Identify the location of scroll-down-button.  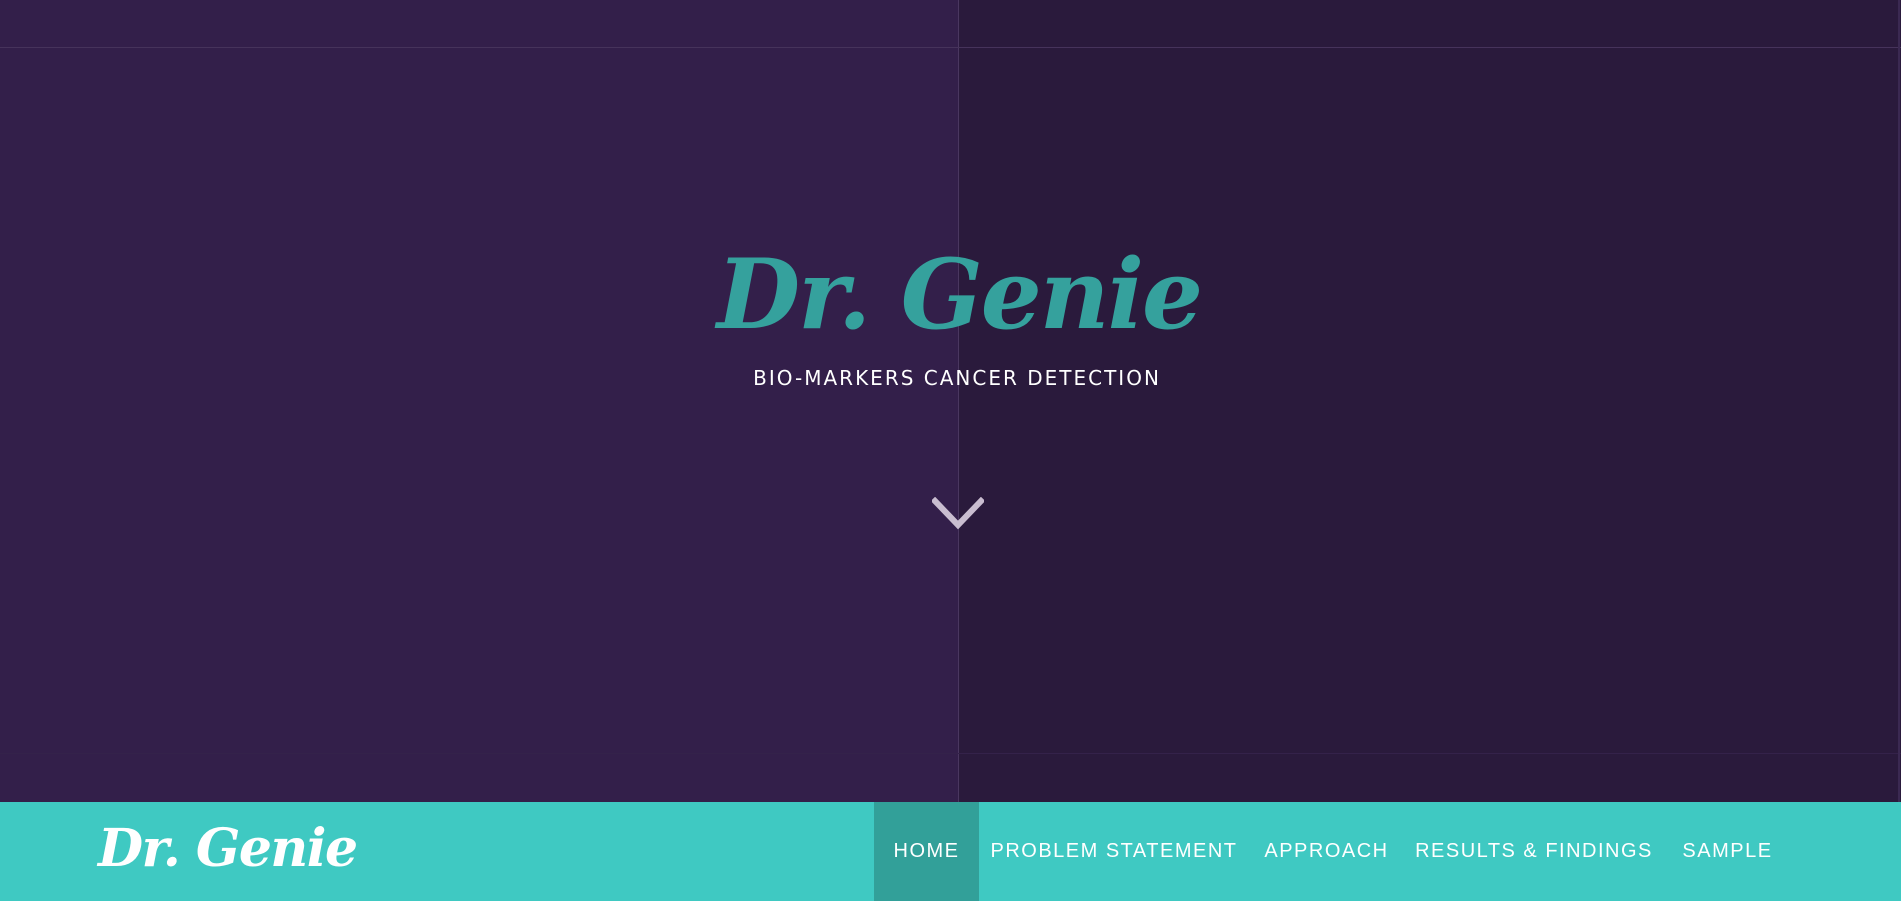
(958, 516).